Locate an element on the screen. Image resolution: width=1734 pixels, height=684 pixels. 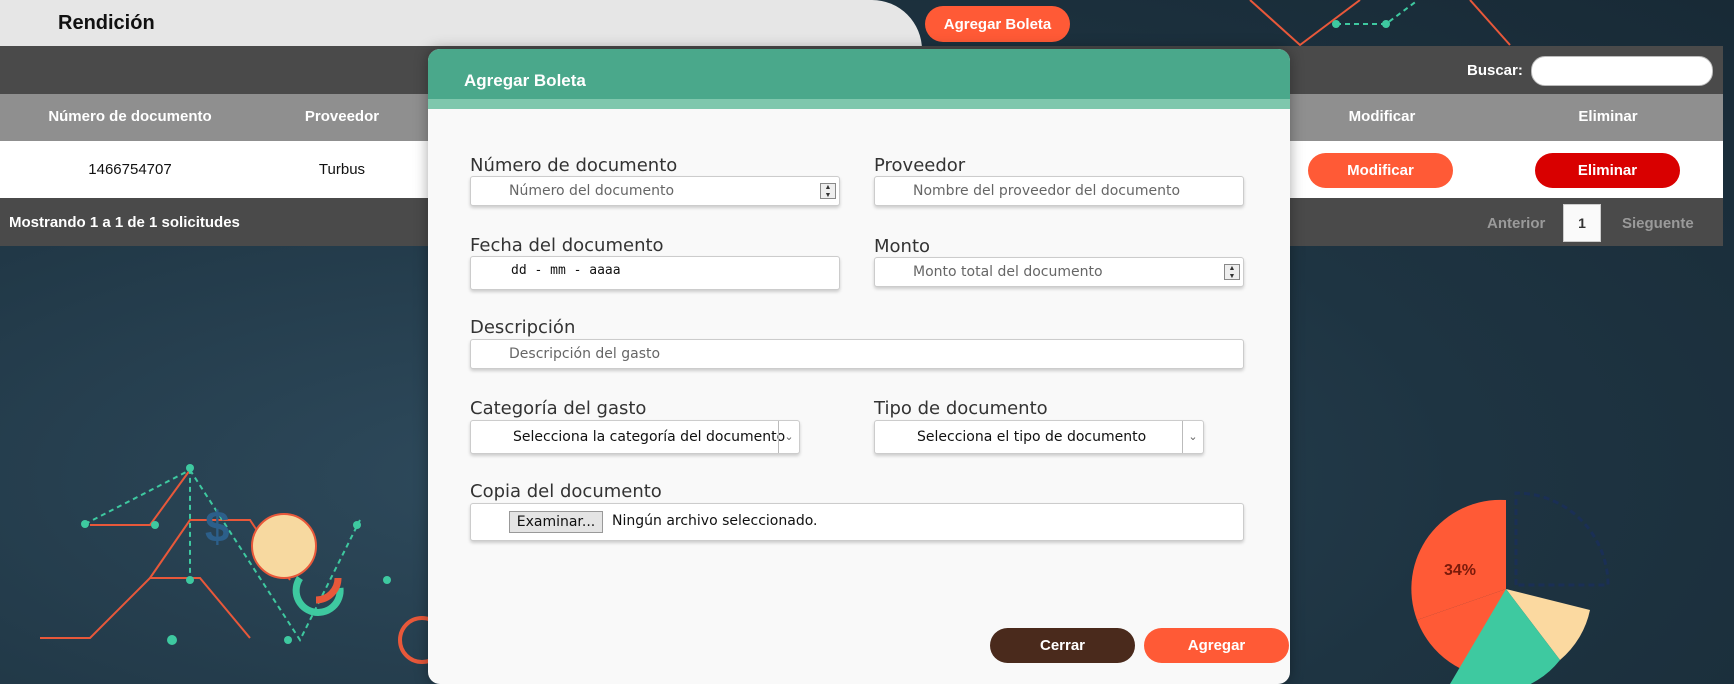
modal-title: Agregar Boleta is located at coordinates (525, 80).